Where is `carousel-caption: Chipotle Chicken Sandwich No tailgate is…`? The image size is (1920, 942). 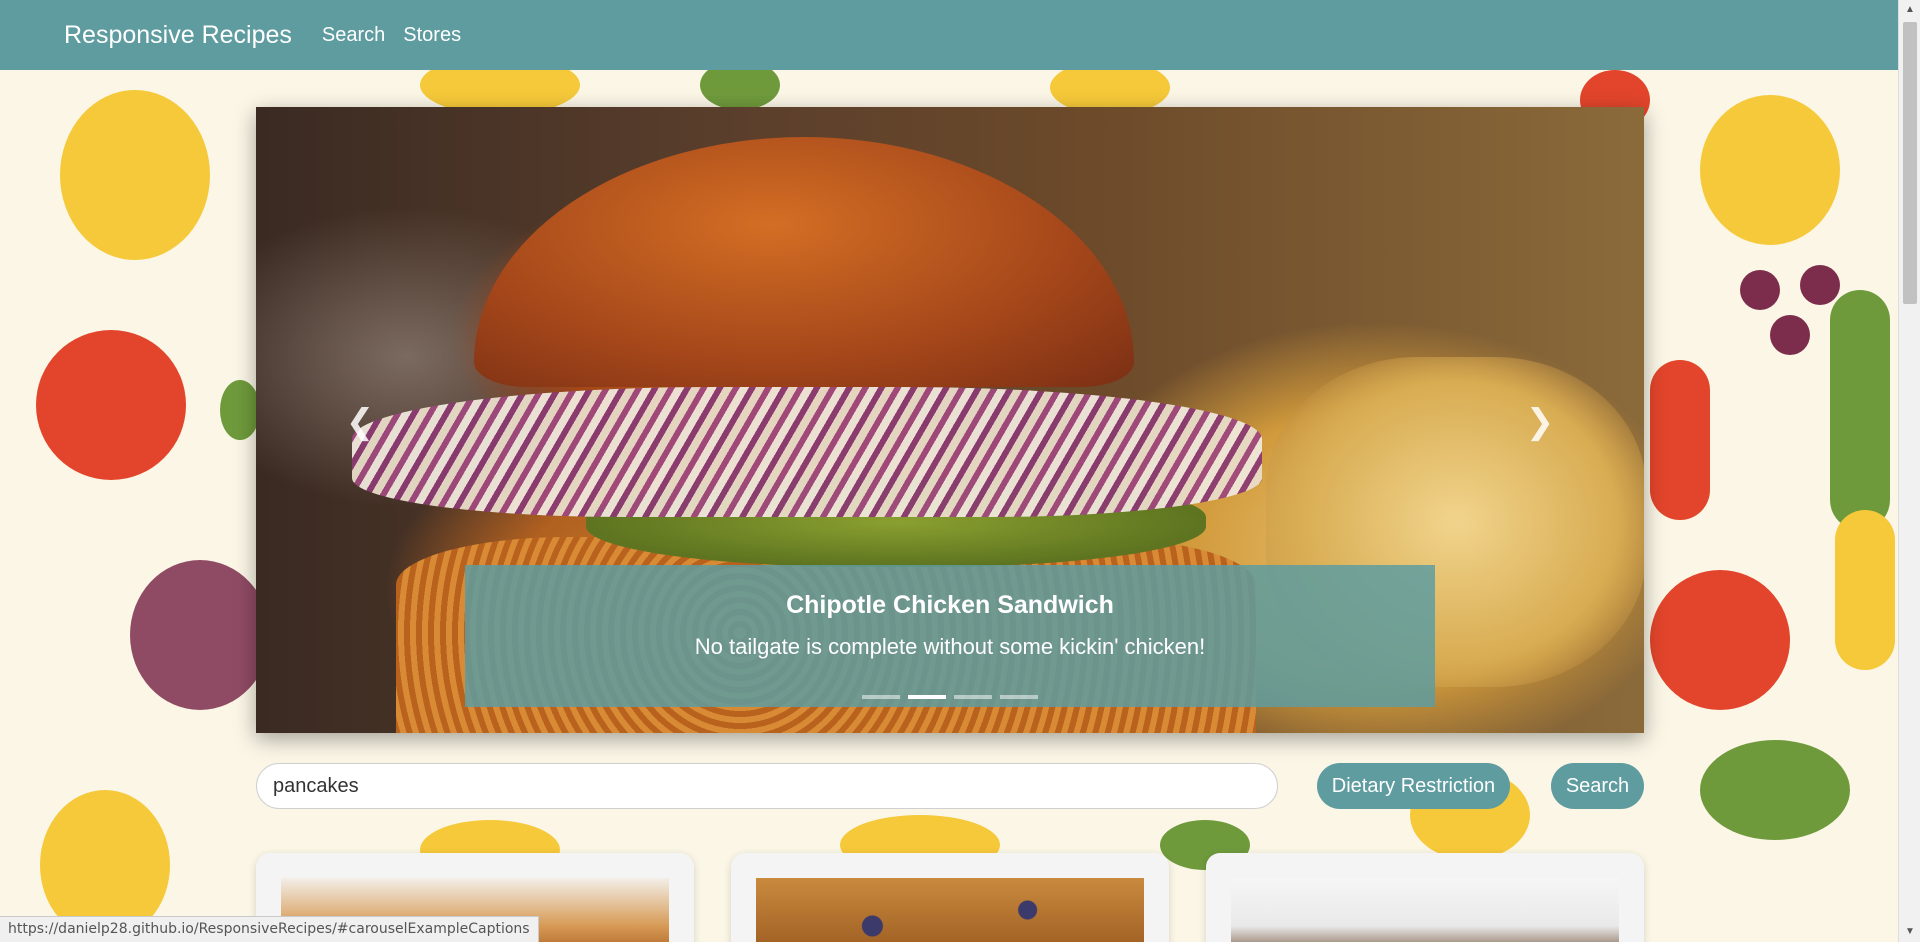 carousel-caption: Chipotle Chicken Sandwich No tailgate is… is located at coordinates (950, 636).